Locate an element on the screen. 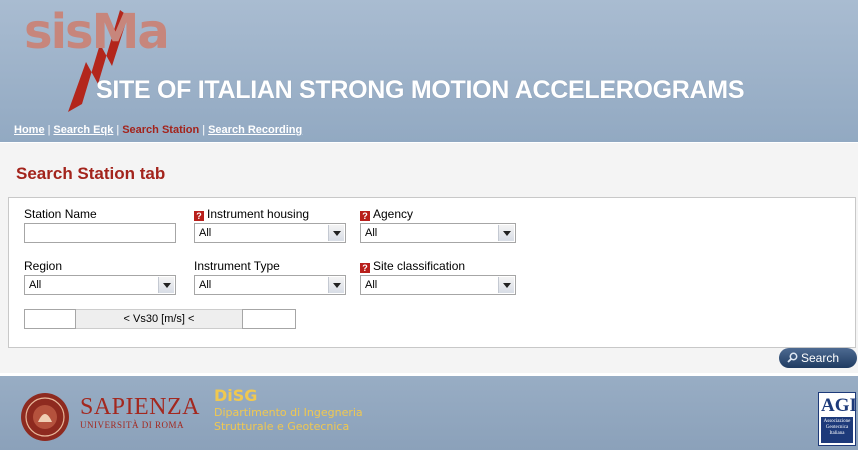 The width and height of the screenshot is (858, 450). search-button: Search is located at coordinates (818, 358).